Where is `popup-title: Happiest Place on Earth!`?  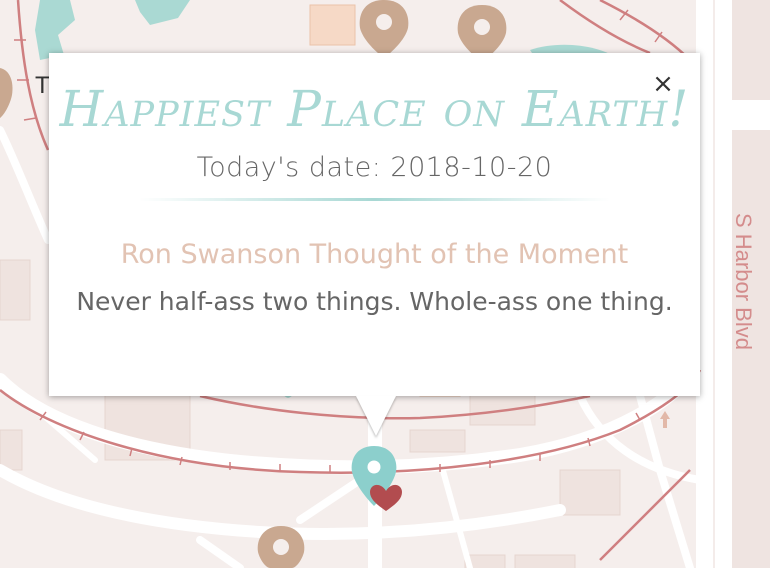 popup-title: Happiest Place on Earth! is located at coordinates (374, 109).